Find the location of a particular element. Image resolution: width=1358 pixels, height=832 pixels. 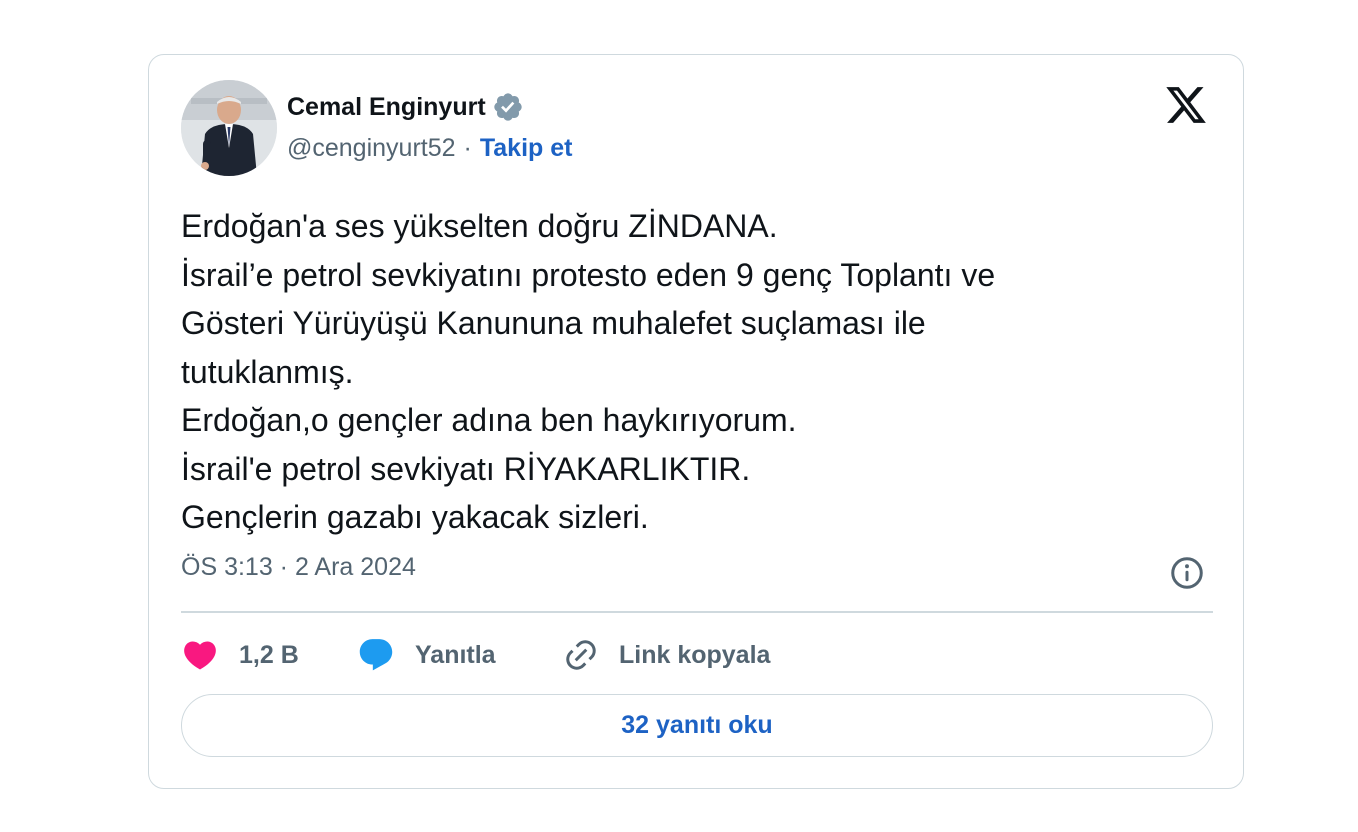

copy-link-button: Link kopyala is located at coordinates (666, 655).